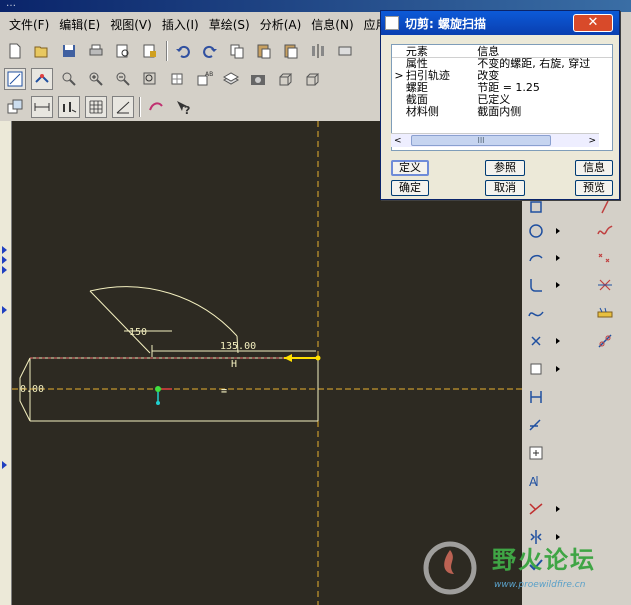 The image size is (631, 605). I want to click on dimension-icon, so click(536, 397).